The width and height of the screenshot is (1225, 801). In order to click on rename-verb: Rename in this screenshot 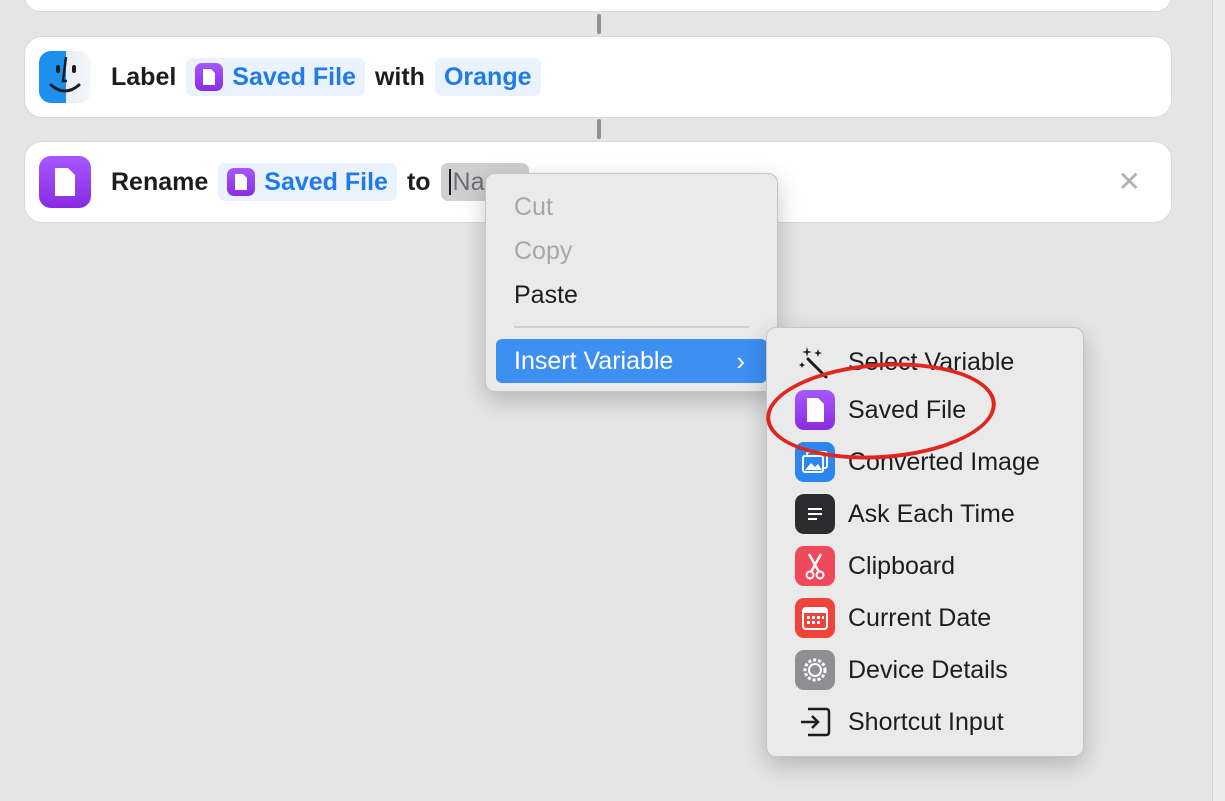, I will do `click(160, 181)`.